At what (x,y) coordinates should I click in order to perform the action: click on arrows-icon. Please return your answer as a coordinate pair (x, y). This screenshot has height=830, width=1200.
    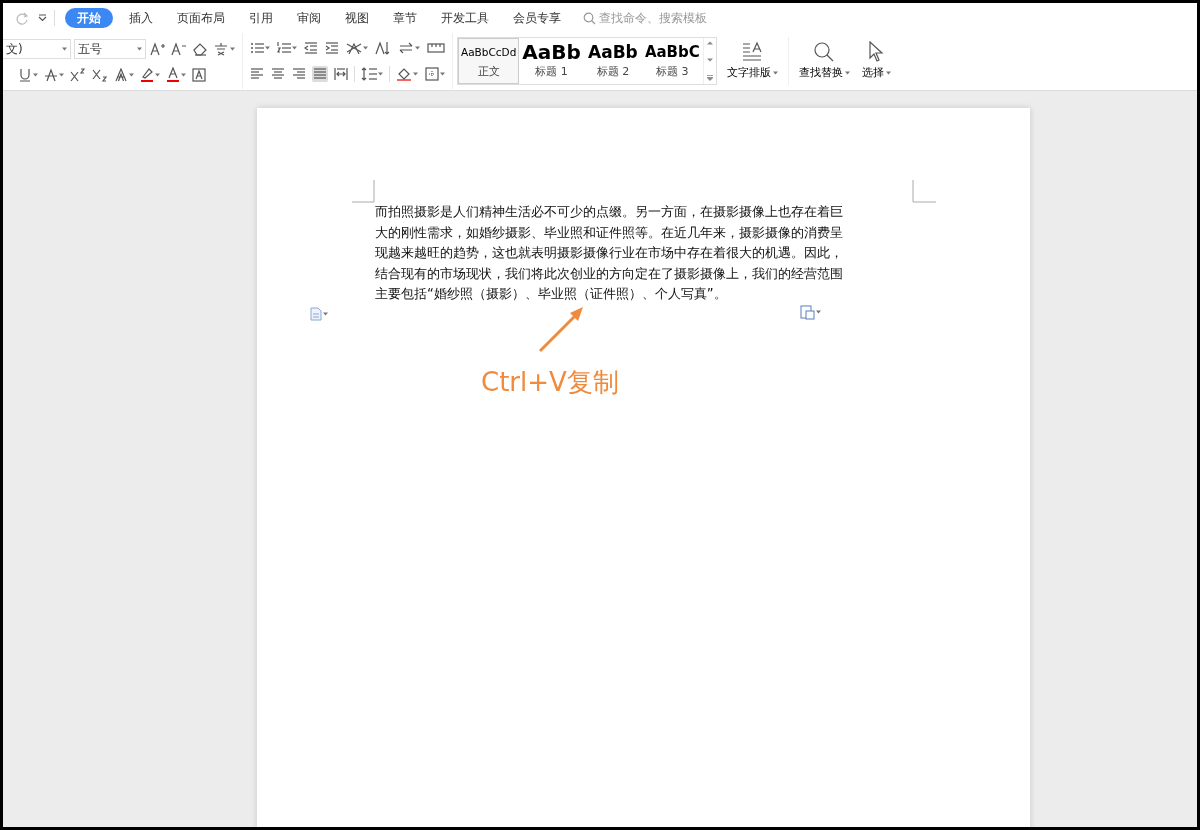
    Looking at the image, I should click on (406, 48).